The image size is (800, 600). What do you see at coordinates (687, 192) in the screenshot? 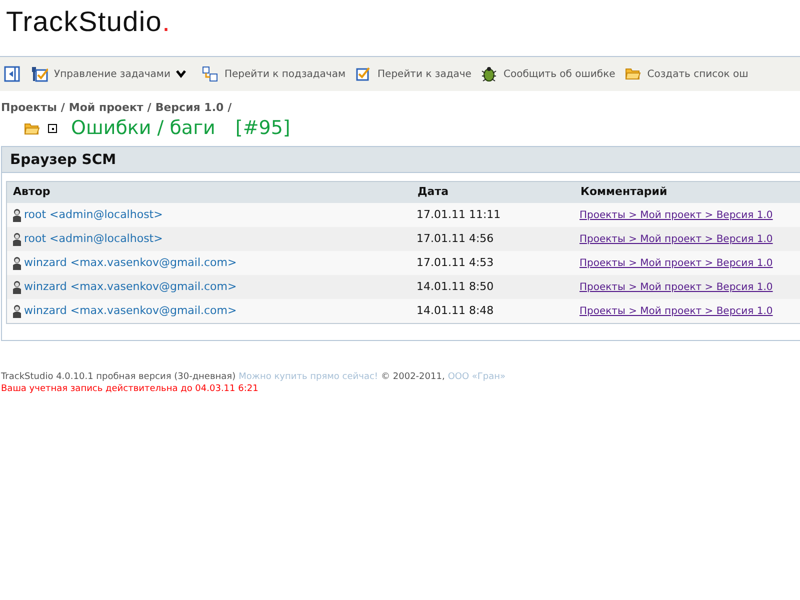
I see `column-header: Комментарий` at bounding box center [687, 192].